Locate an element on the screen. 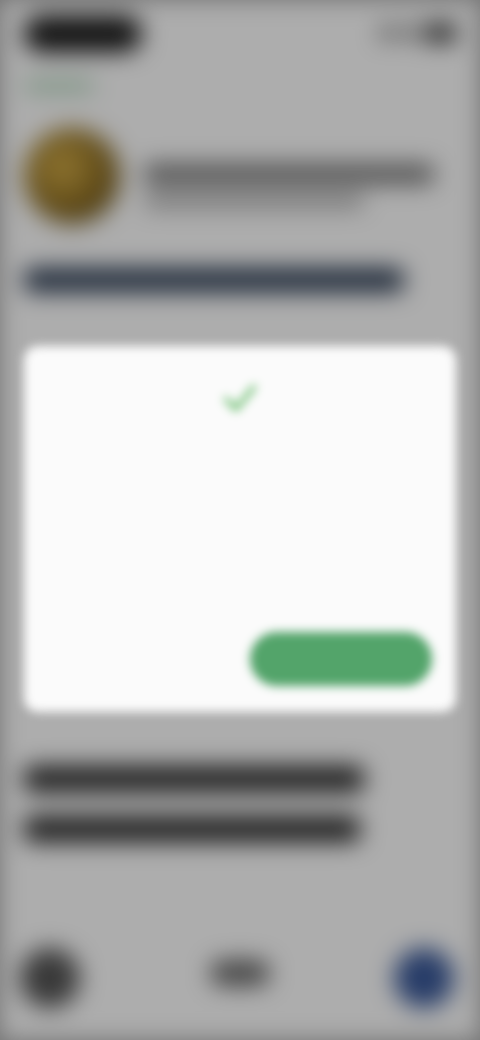  check-icon is located at coordinates (240, 398).